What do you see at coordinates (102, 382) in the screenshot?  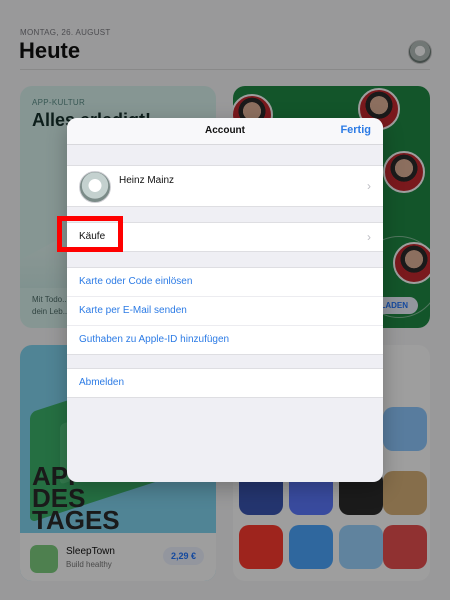 I see `sign-out-link: Abmelden` at bounding box center [102, 382].